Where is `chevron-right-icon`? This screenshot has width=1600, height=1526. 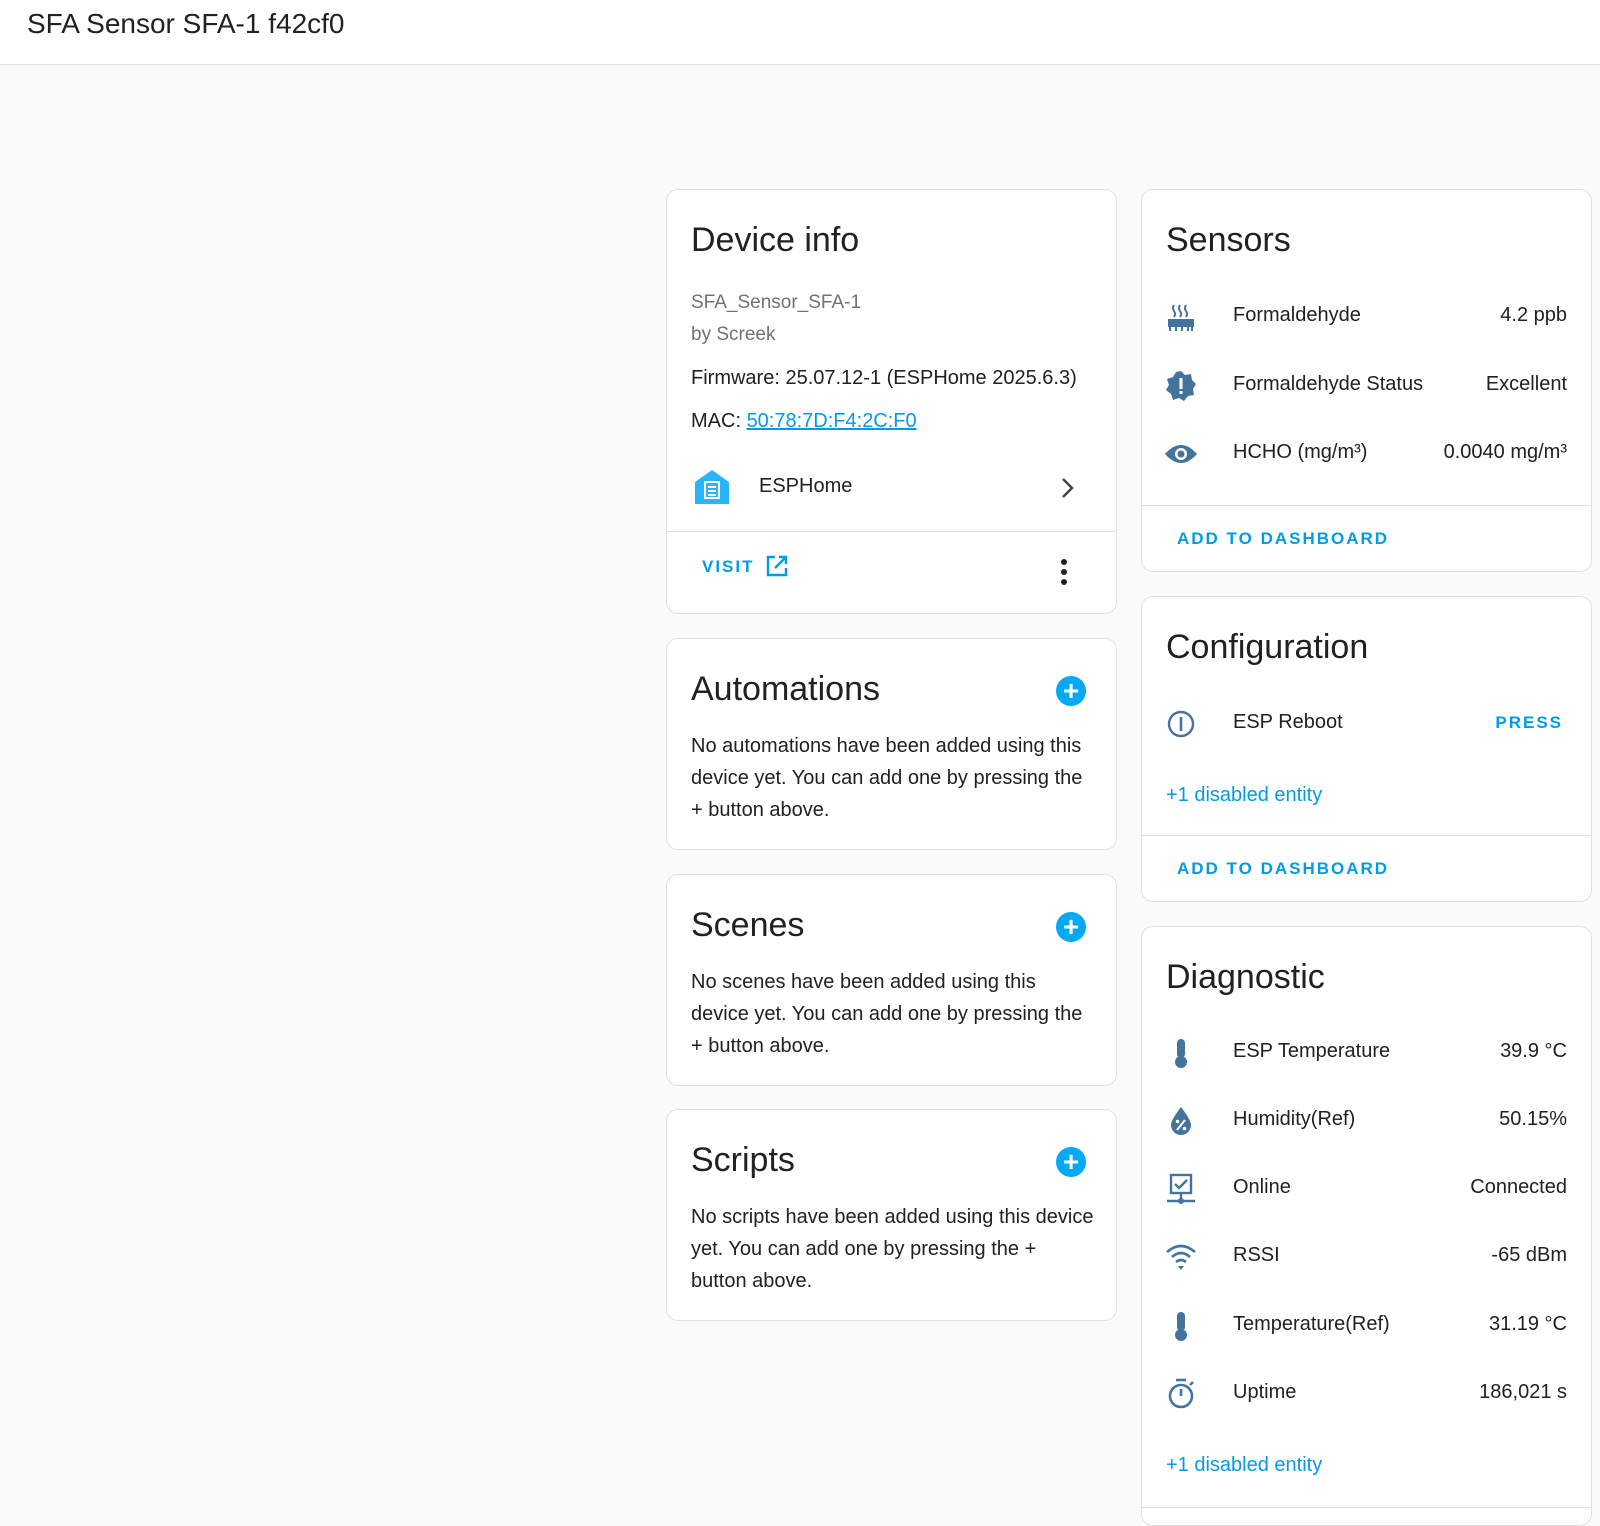
chevron-right-icon is located at coordinates (1068, 490).